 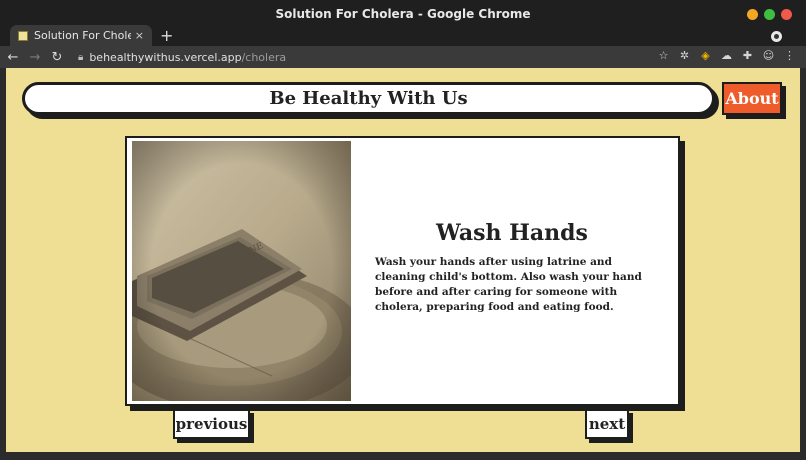 I want to click on star-icon: ☆, so click(x=663, y=55).